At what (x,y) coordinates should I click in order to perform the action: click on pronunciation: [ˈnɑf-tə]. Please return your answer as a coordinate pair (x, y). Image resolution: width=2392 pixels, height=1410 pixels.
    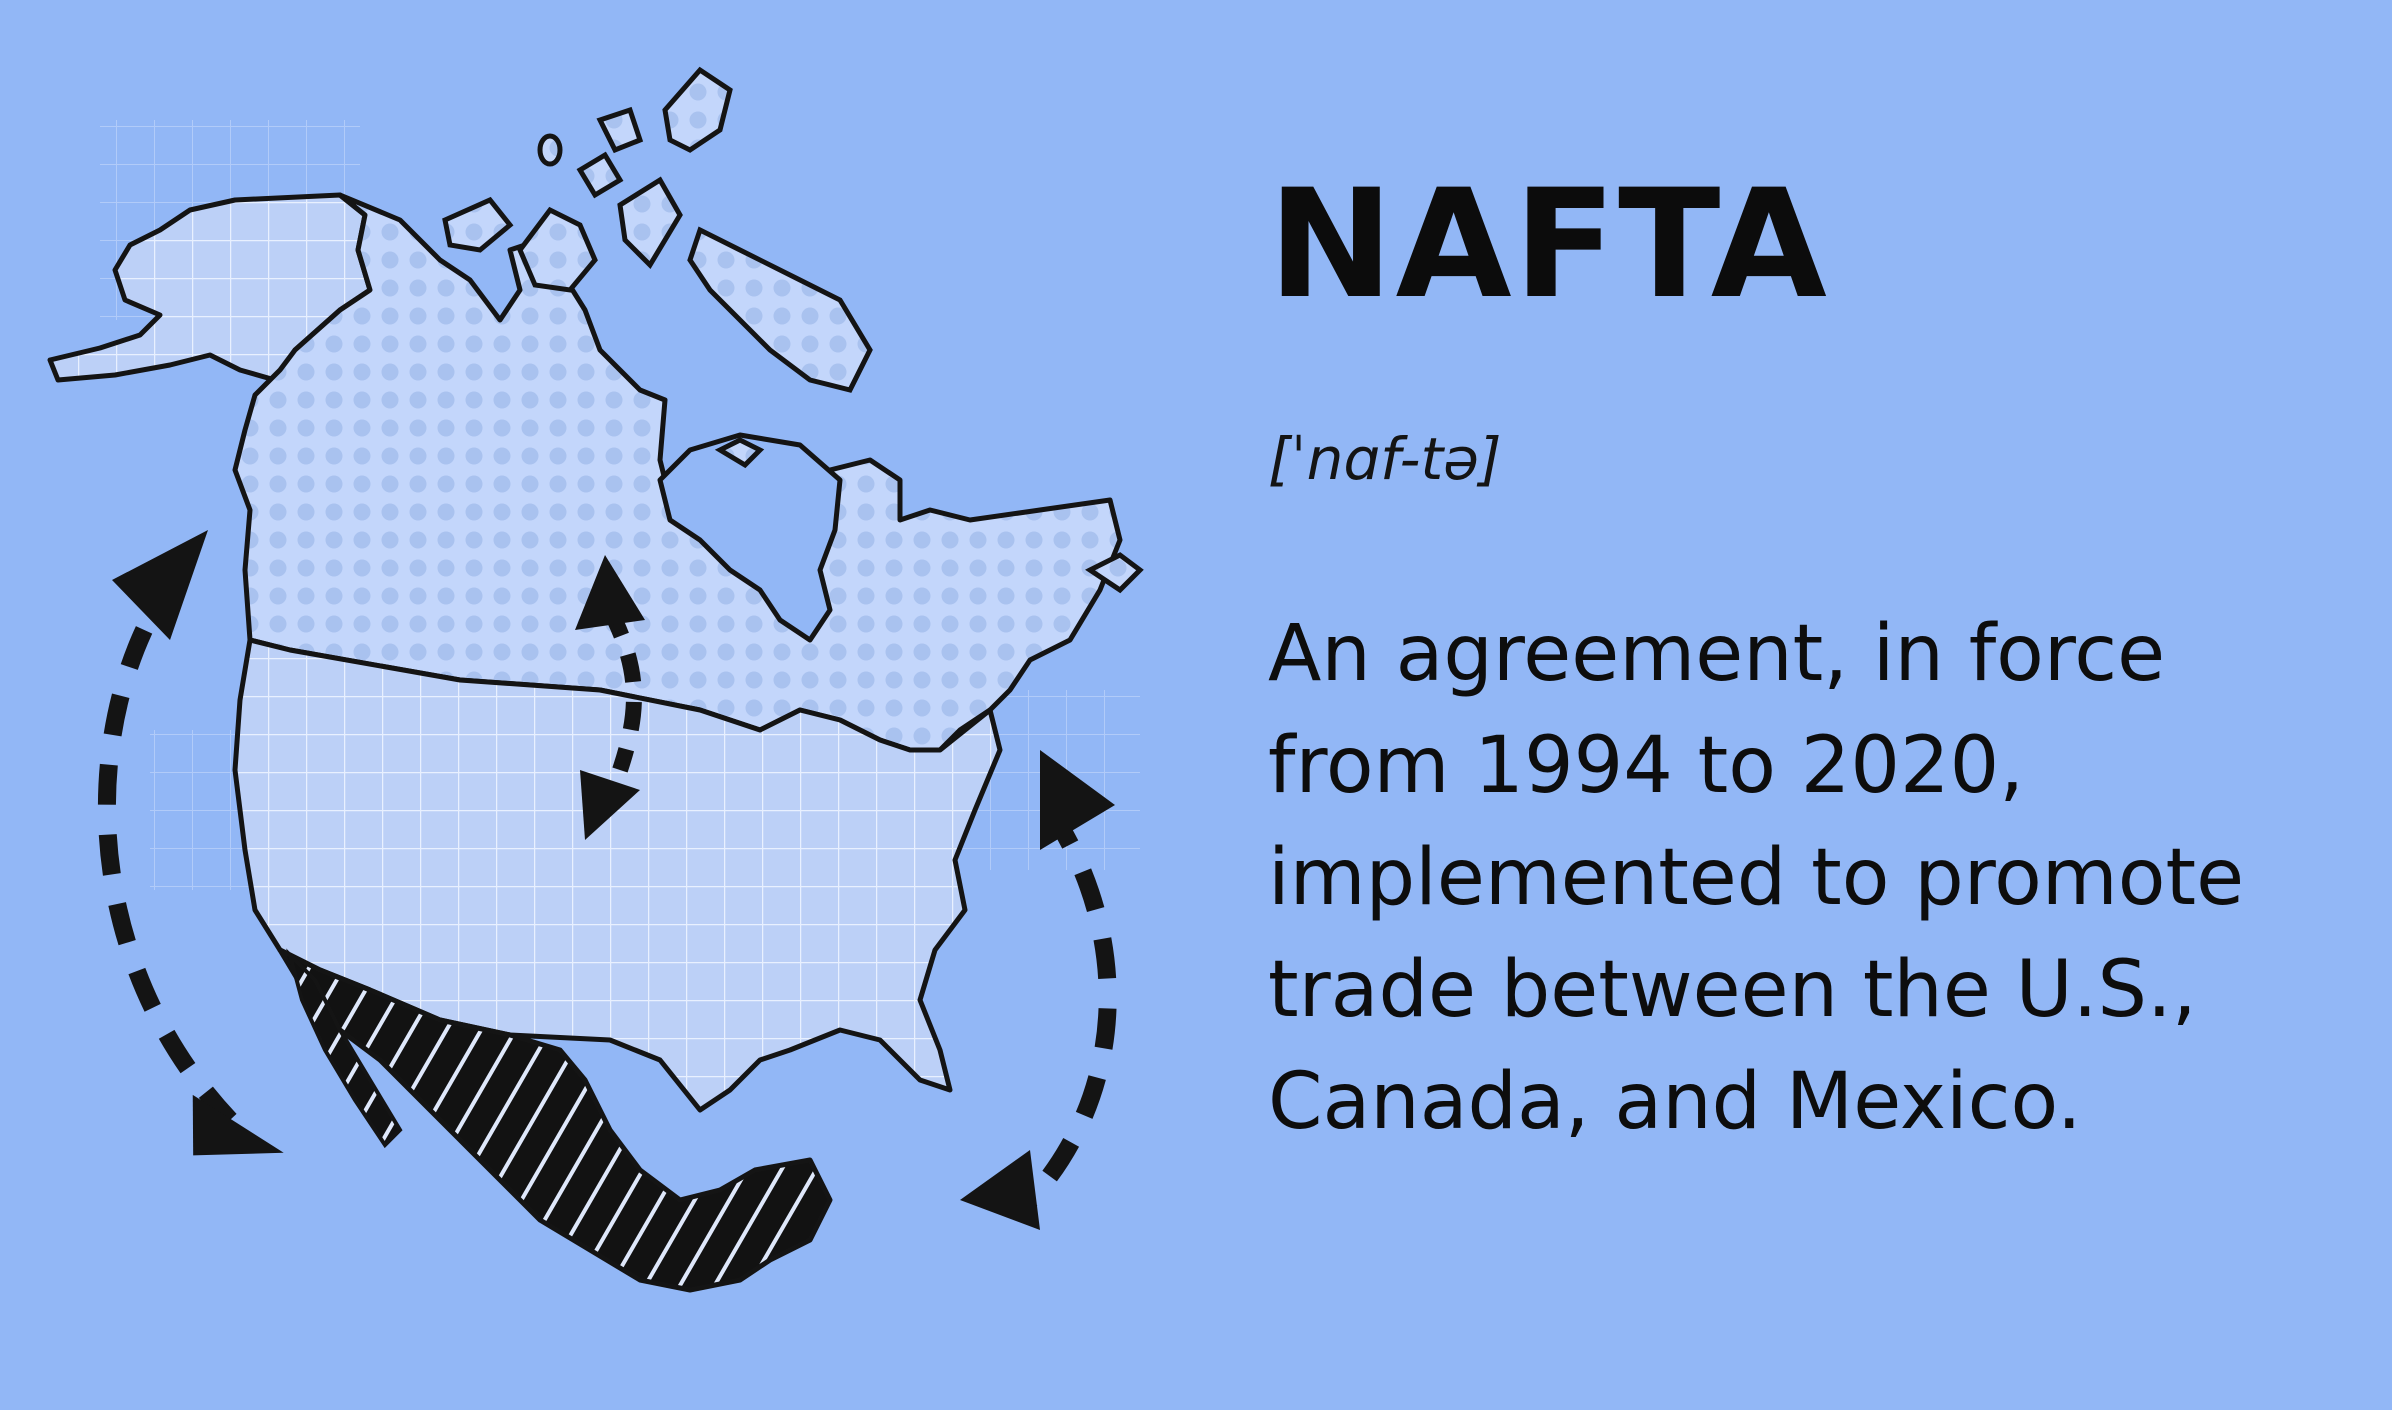
    Looking at the image, I should click on (1385, 459).